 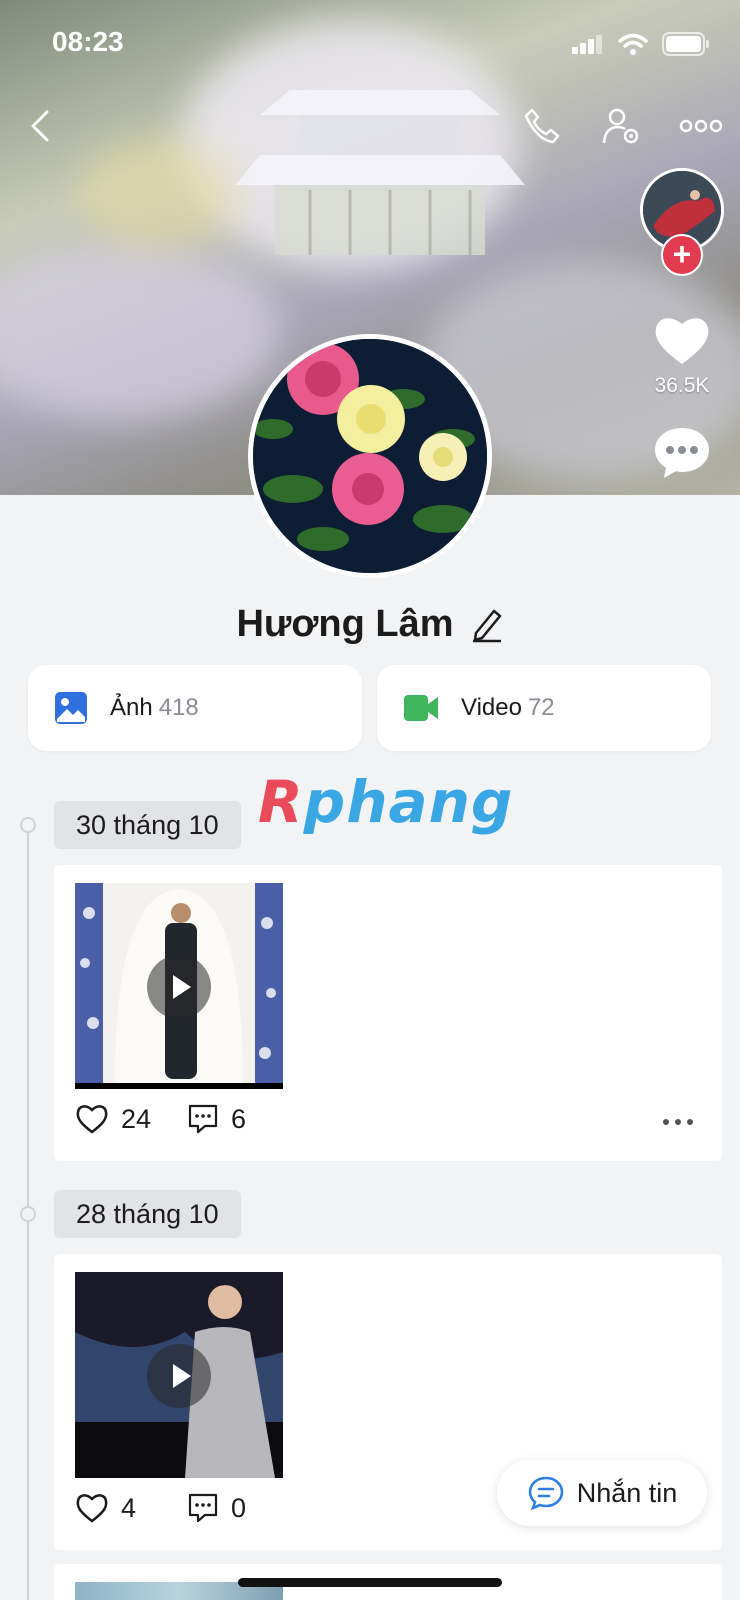 I want to click on like-count: 24, so click(x=136, y=1118).